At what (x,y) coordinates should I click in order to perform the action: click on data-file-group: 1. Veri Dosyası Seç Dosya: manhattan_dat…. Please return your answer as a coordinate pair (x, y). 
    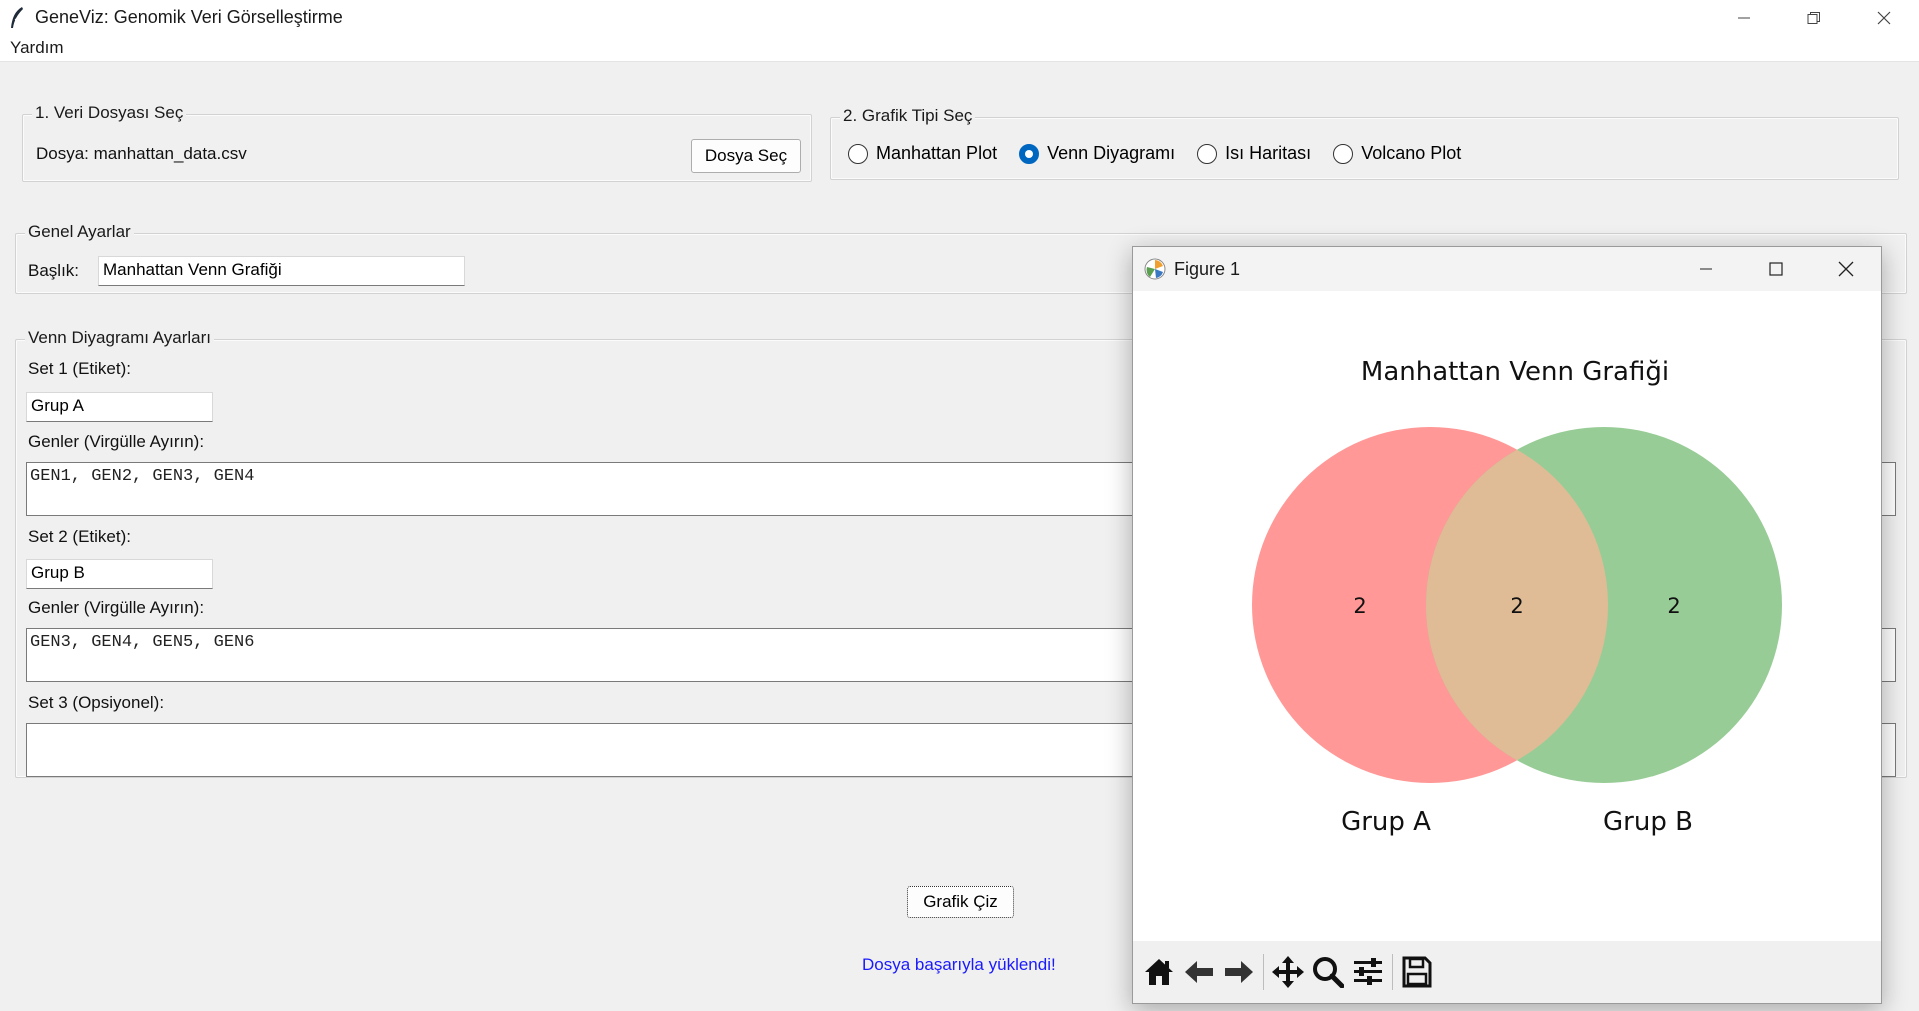
    Looking at the image, I should click on (417, 142).